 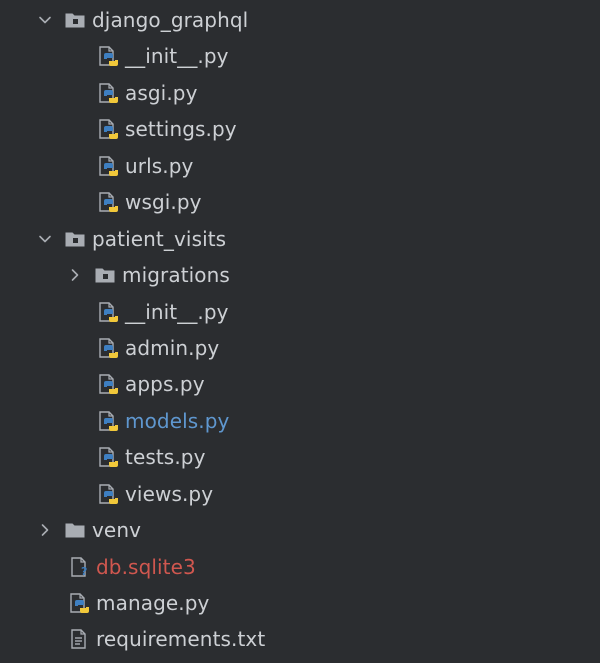 I want to click on tree-item-requirements-txt: requirements.txt, so click(x=300, y=639).